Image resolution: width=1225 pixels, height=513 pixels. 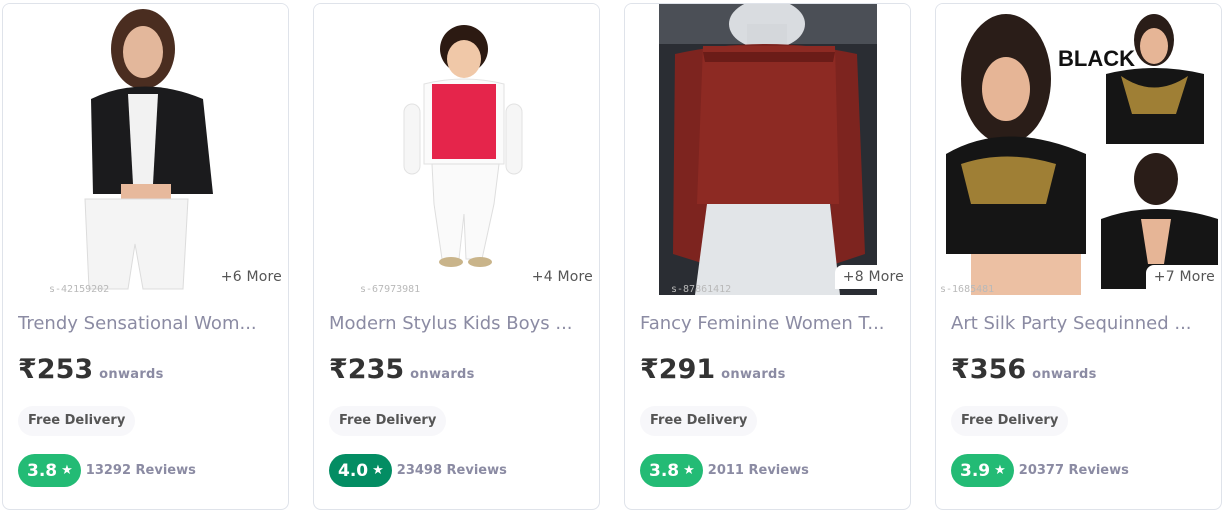 What do you see at coordinates (1073, 470) in the screenshot?
I see `review-count: 20377 Reviews` at bounding box center [1073, 470].